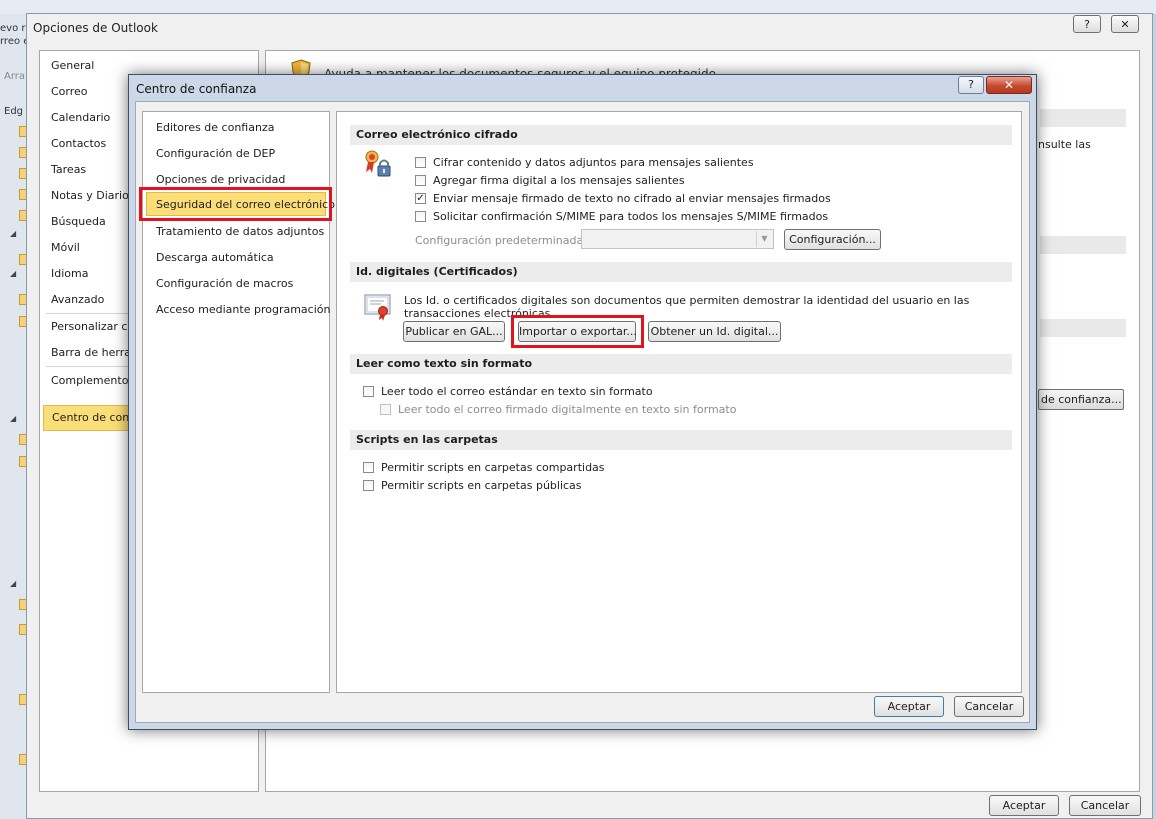  I want to click on dialog-title: Centro de confianza, so click(196, 89).